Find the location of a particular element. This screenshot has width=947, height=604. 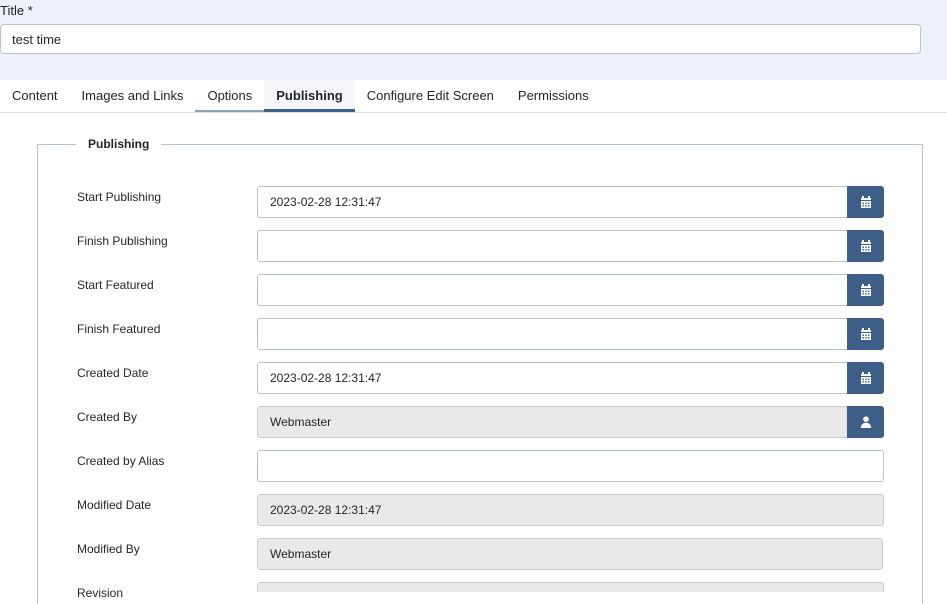

finish-publishing-calendar-button is located at coordinates (865, 246).